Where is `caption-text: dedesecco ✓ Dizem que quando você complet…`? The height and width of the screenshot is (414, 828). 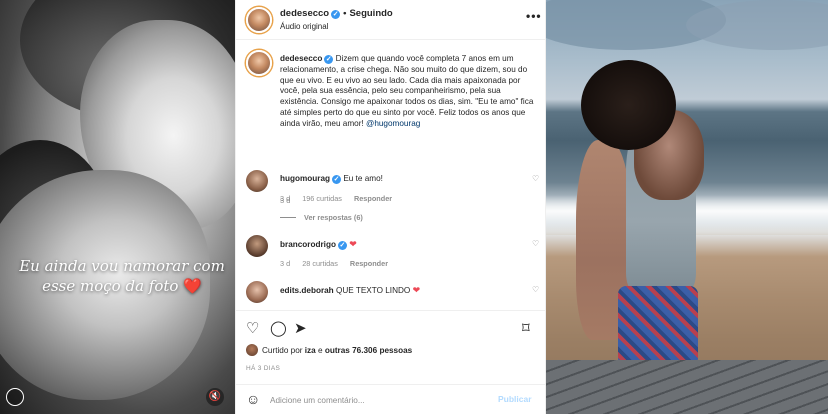 caption-text: dedesecco ✓ Dizem que quando você complet… is located at coordinates (408, 92).